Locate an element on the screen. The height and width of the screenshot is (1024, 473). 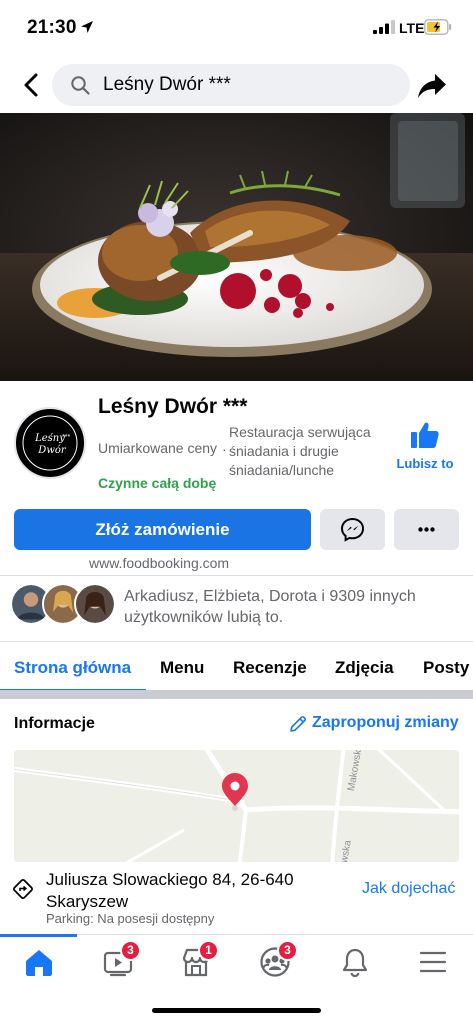
home-indicator is located at coordinates (236, 1010).